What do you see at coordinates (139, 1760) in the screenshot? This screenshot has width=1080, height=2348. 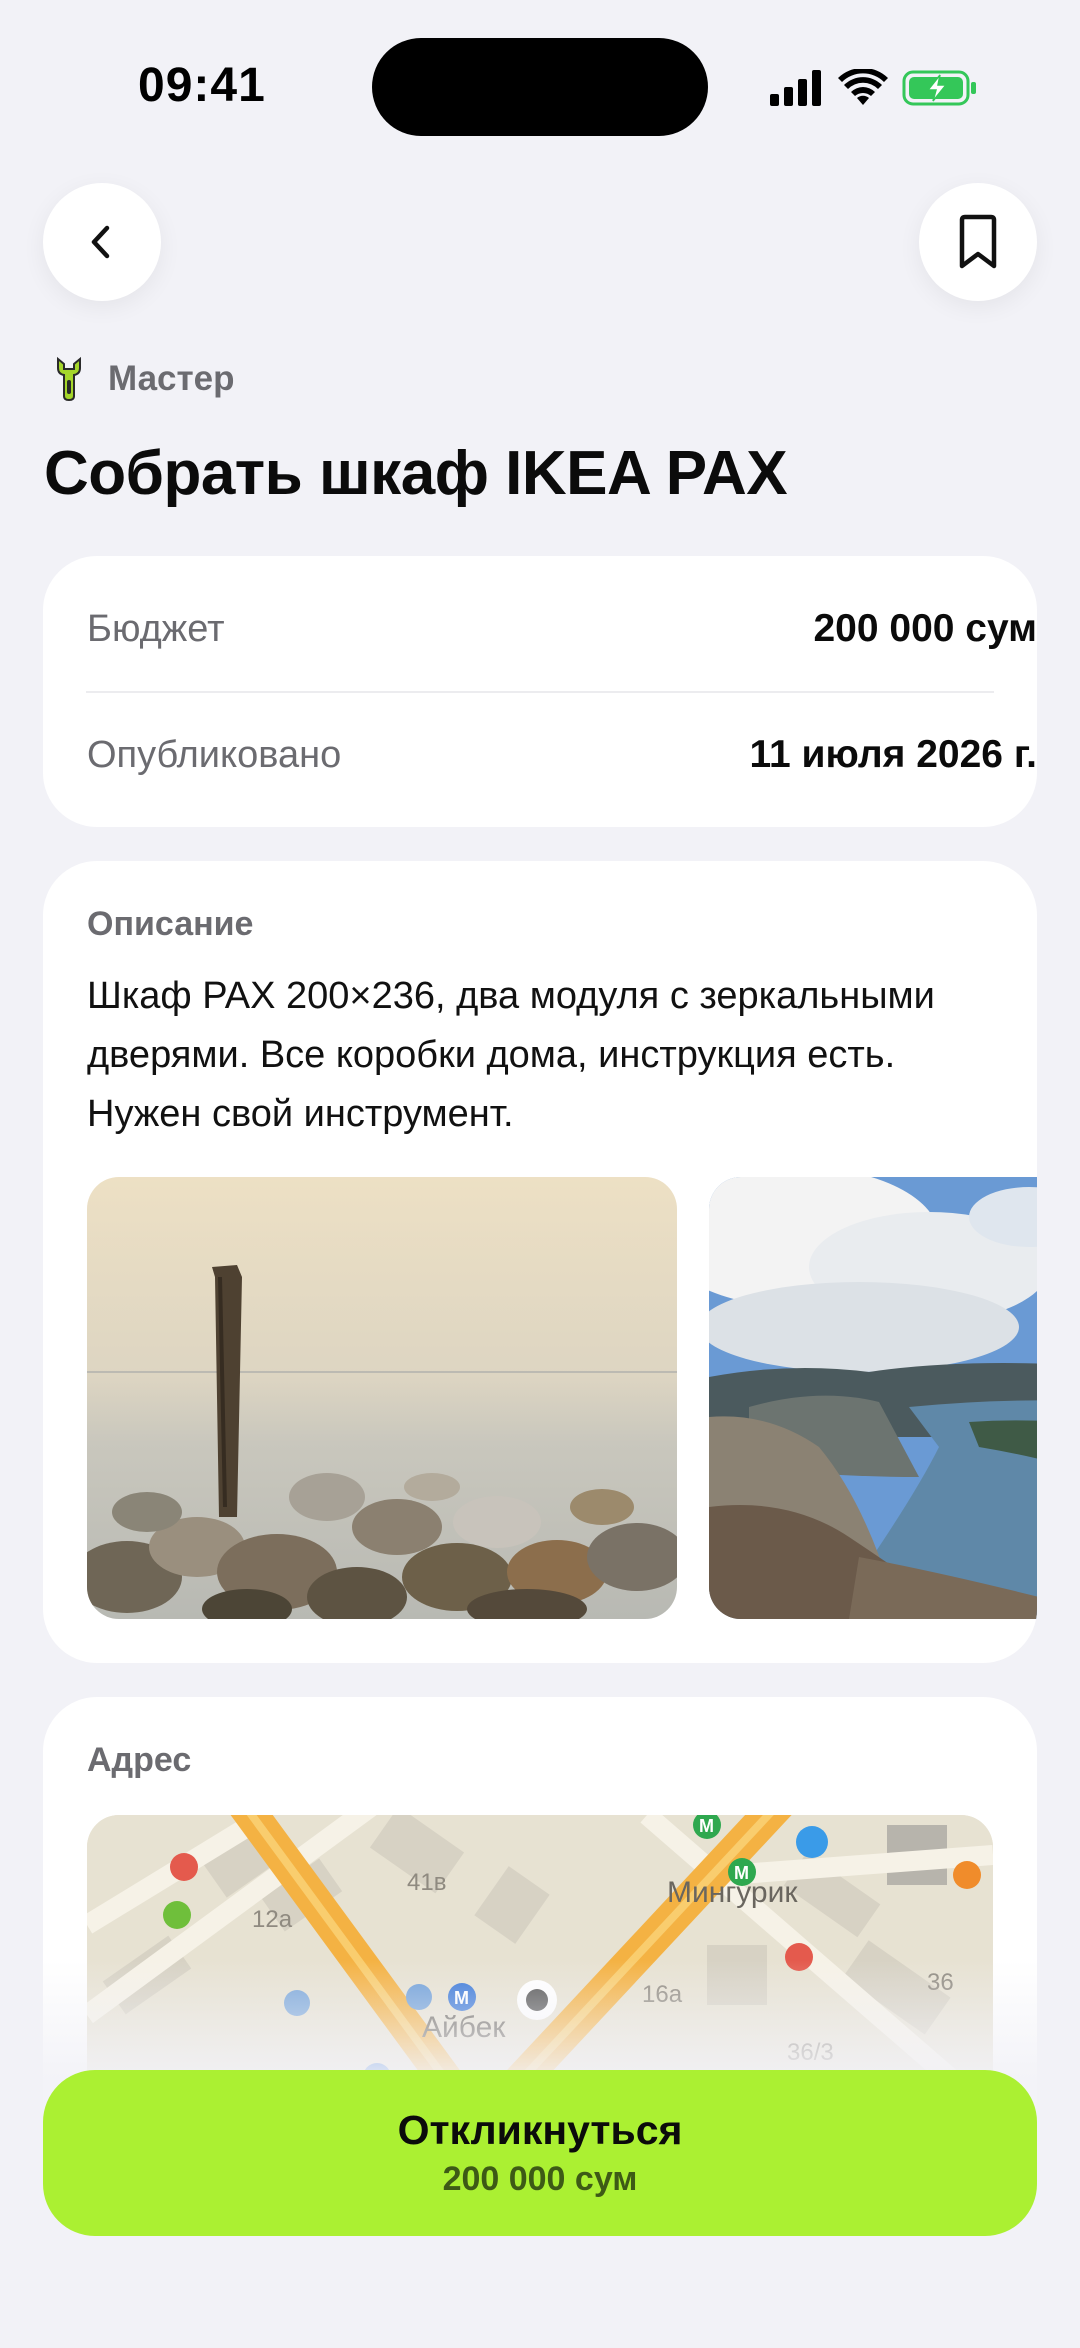 I see `address-label: Адрес` at bounding box center [139, 1760].